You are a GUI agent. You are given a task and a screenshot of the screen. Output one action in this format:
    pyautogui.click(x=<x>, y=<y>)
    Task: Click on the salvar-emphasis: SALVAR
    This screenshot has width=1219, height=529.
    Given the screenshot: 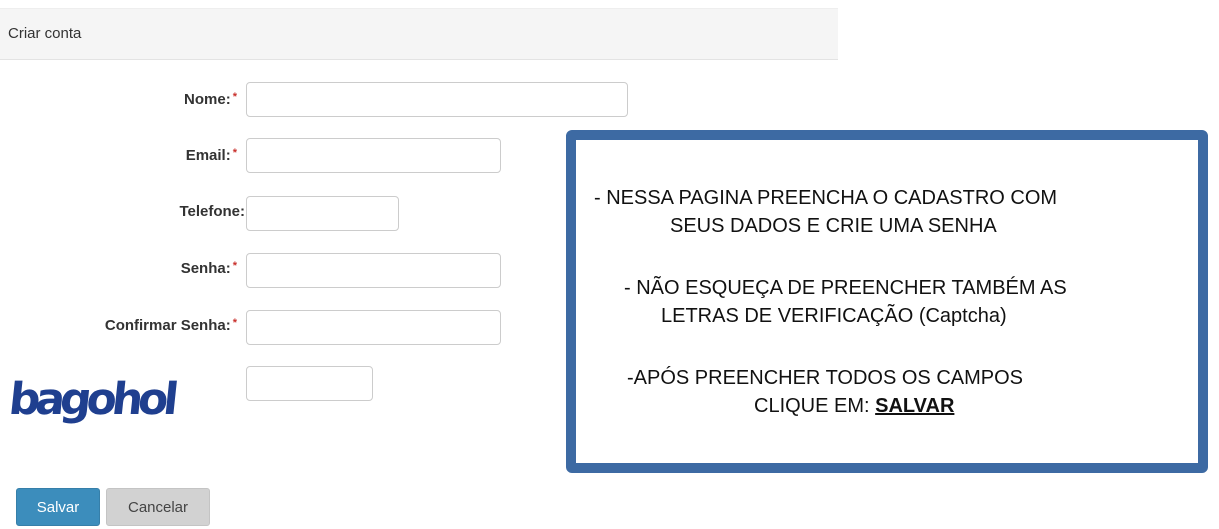 What is the action you would take?
    pyautogui.click(x=915, y=406)
    